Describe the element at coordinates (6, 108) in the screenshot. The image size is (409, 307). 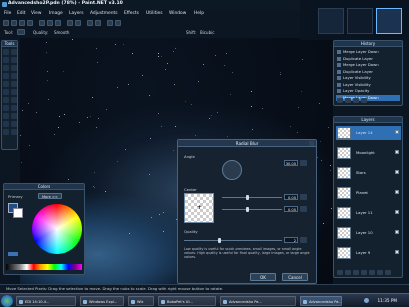
I see `clone-stamp-icon` at that location.